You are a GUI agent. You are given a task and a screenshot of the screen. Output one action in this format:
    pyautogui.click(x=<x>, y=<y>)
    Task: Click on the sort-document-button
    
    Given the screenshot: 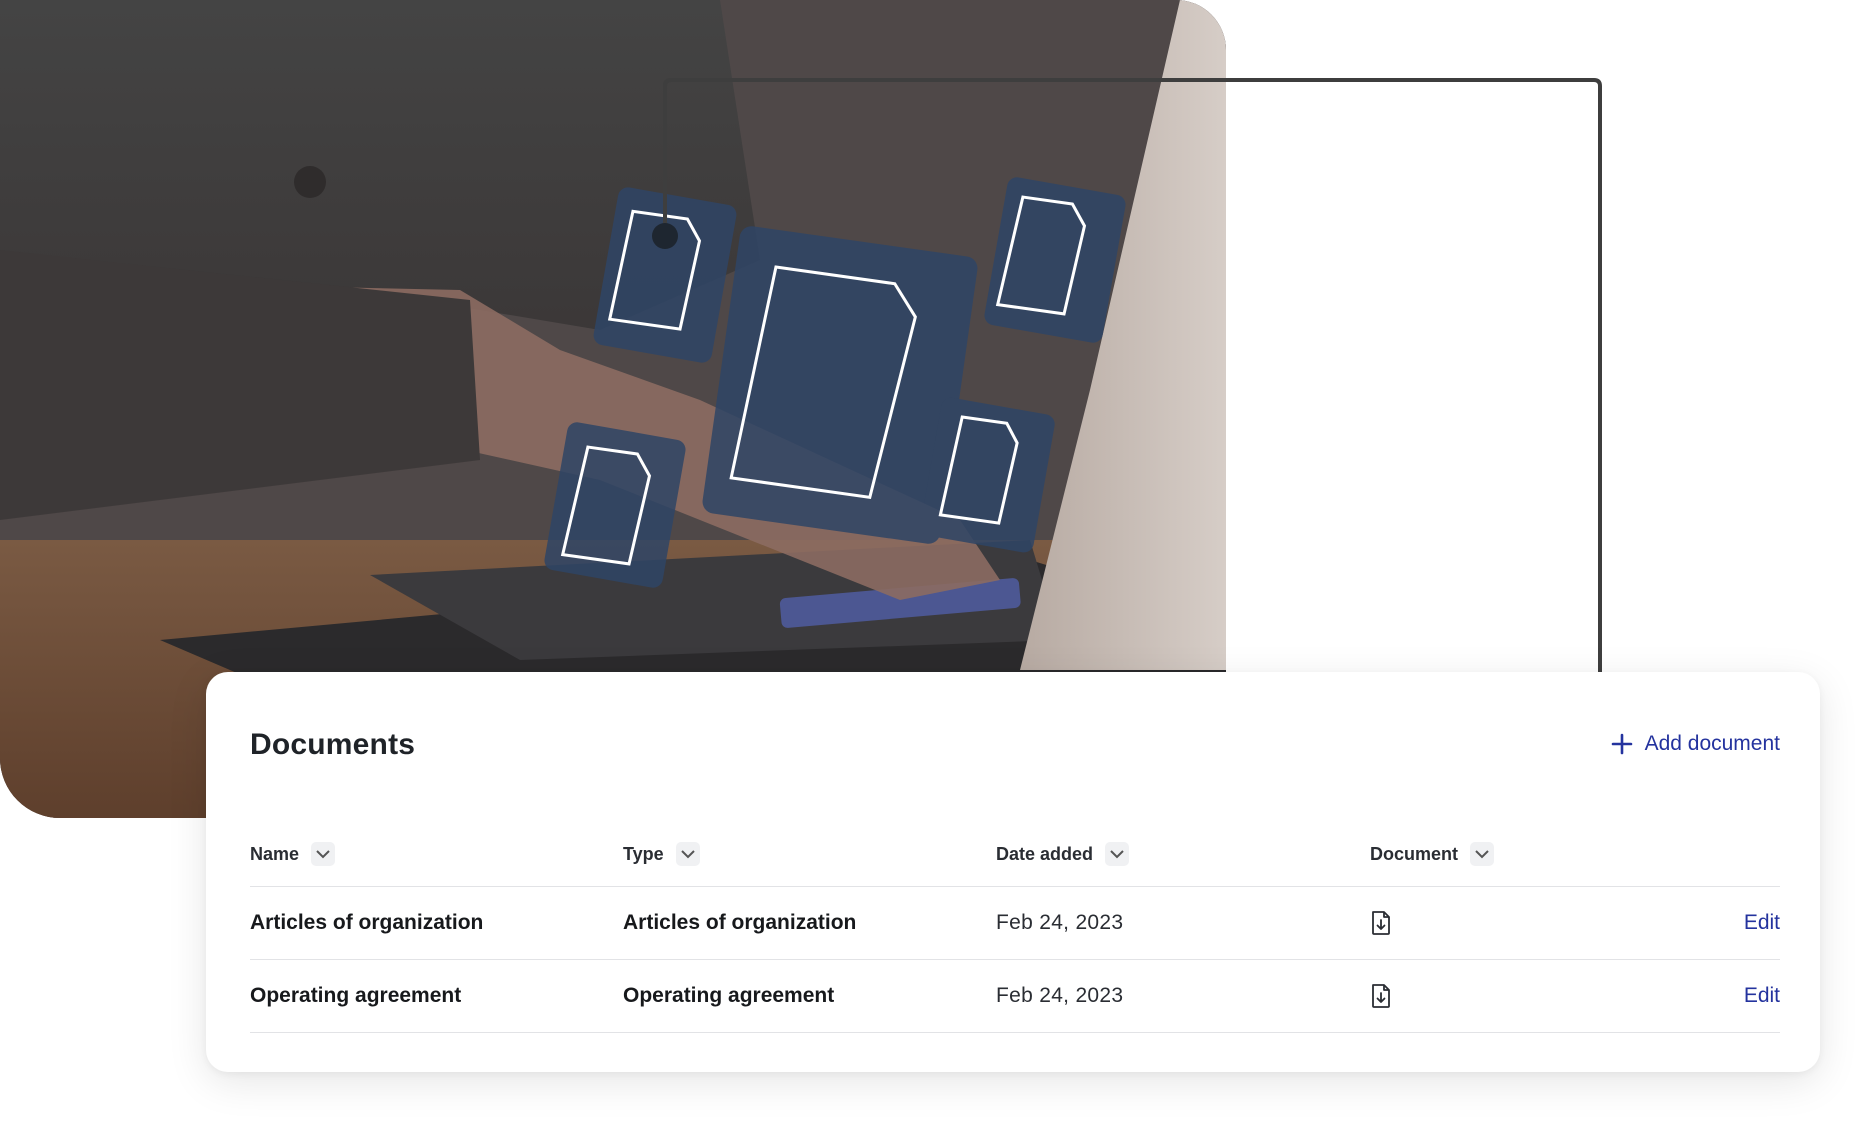 What is the action you would take?
    pyautogui.click(x=1482, y=854)
    